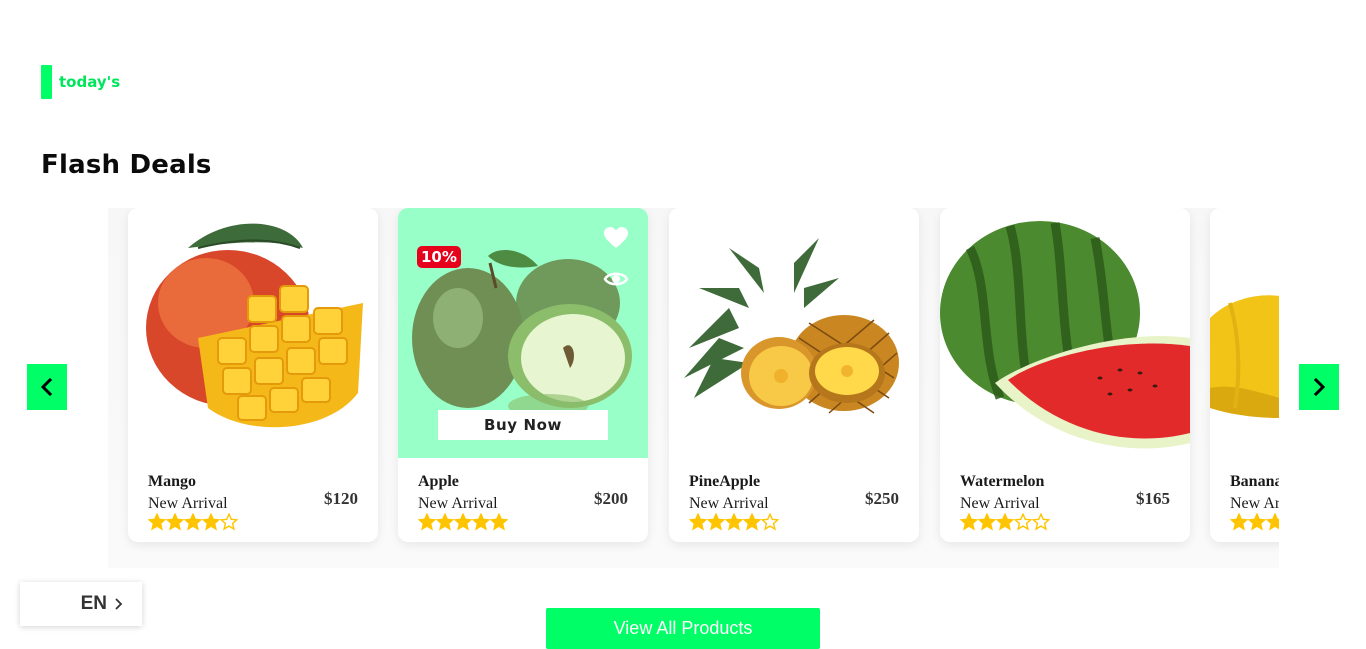  I want to click on product-card: Banana New Arrival, so click(1244, 375).